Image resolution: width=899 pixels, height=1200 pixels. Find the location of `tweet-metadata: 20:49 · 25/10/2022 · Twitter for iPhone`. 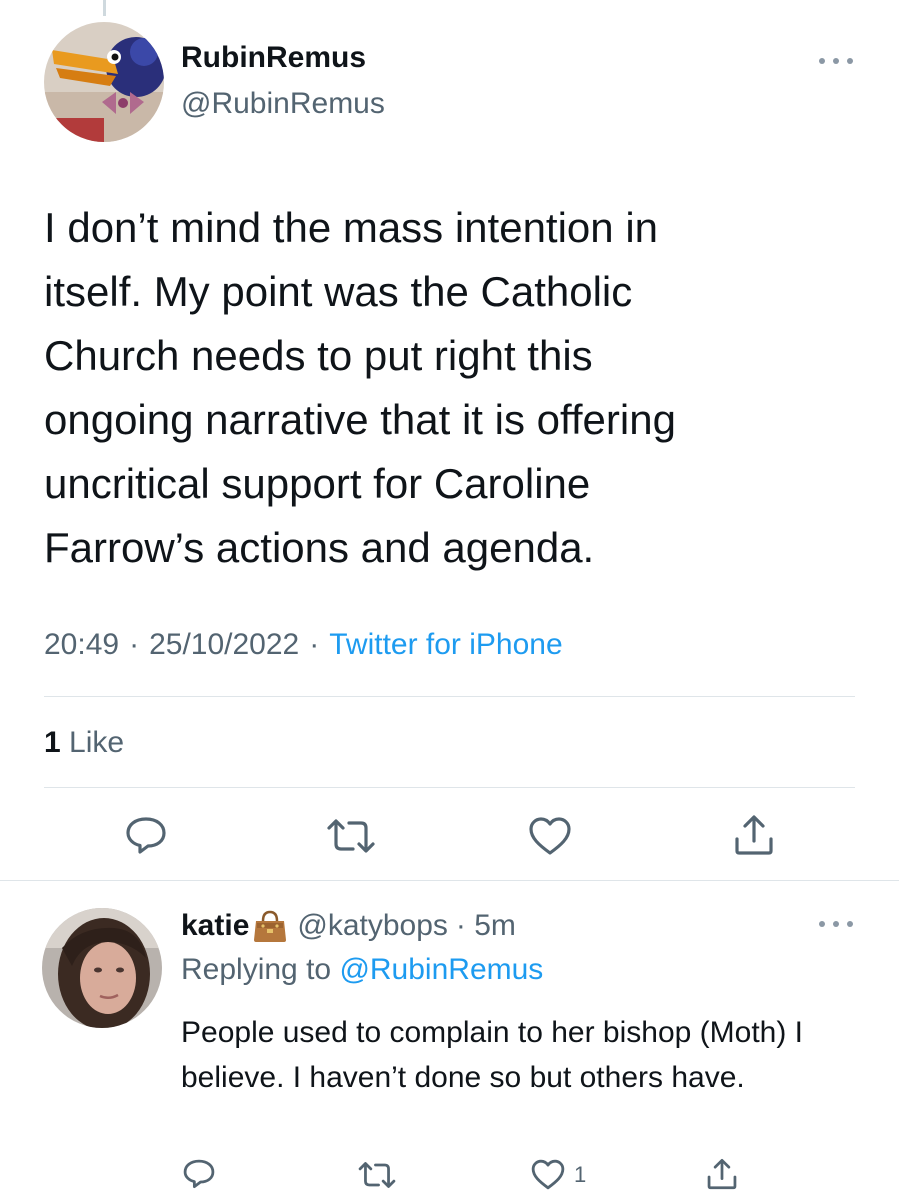

tweet-metadata: 20:49 · 25/10/2022 · Twitter for iPhone is located at coordinates (303, 645).